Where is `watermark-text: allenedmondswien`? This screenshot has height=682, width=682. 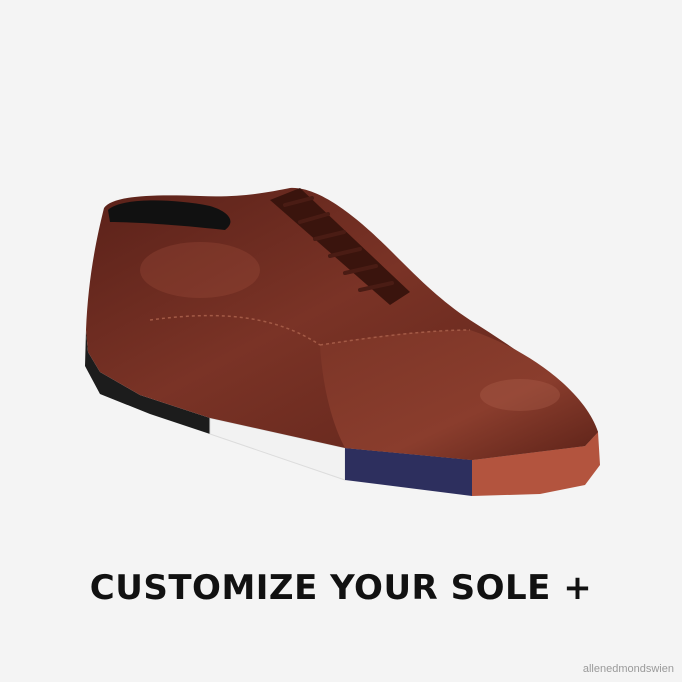
watermark-text: allenedmondswien is located at coordinates (628, 669).